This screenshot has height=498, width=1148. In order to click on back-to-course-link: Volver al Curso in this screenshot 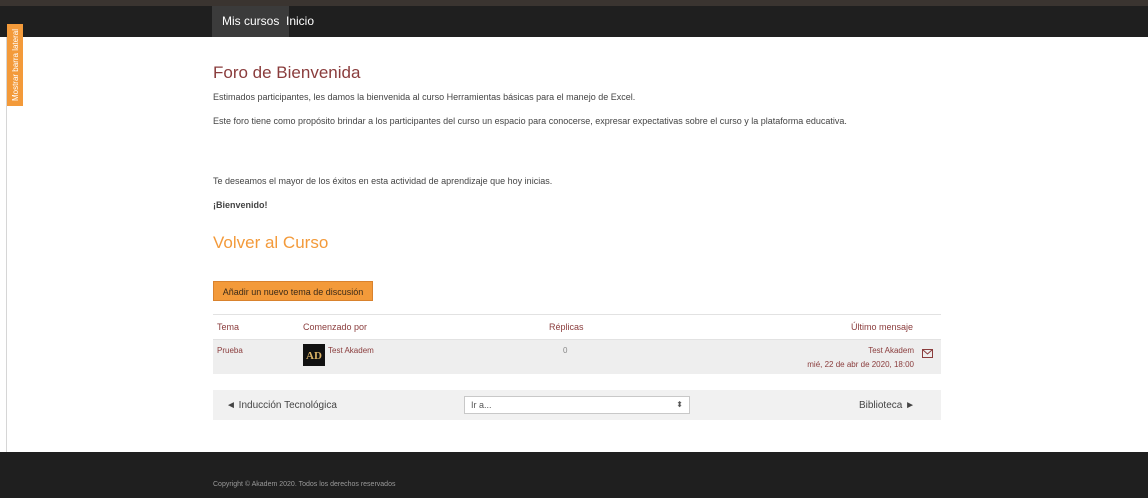, I will do `click(270, 243)`.